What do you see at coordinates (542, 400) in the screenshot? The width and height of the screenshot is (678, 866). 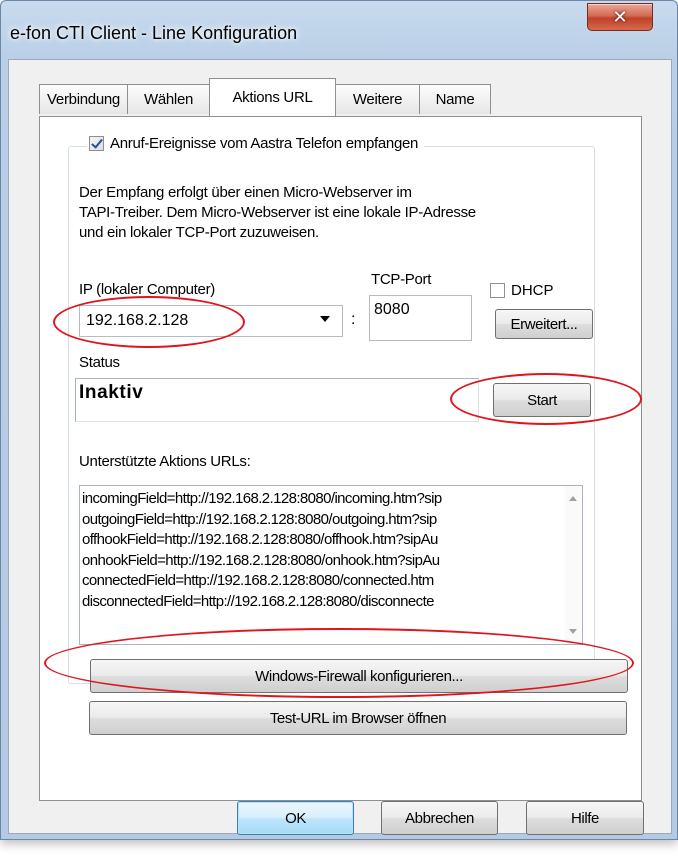 I see `start-button: Start` at bounding box center [542, 400].